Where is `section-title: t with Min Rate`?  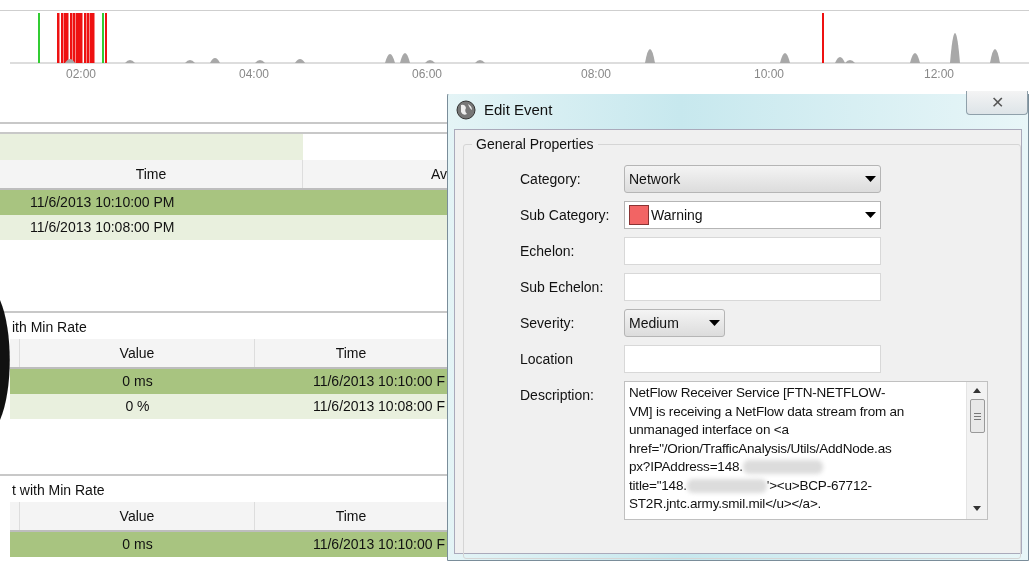
section-title: t with Min Rate is located at coordinates (58, 490).